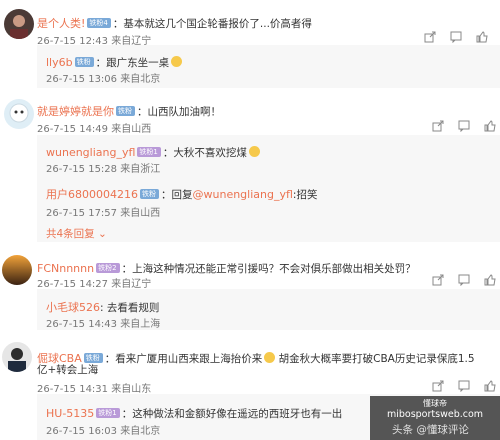 The width and height of the screenshot is (500, 440). What do you see at coordinates (76, 233) in the screenshot?
I see `more-replies-link: 共4条回复 ⌄` at bounding box center [76, 233].